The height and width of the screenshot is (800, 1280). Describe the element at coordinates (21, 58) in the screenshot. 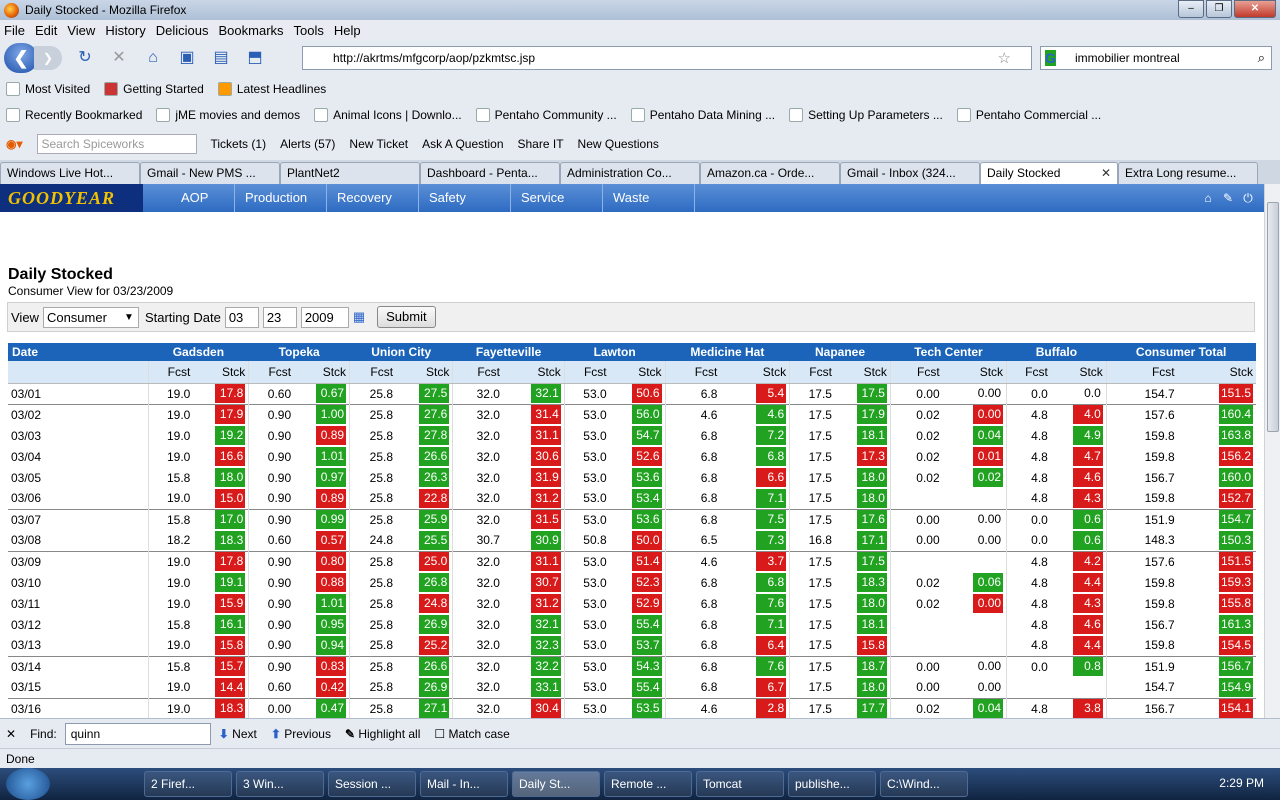

I see `back-button: ❮` at that location.